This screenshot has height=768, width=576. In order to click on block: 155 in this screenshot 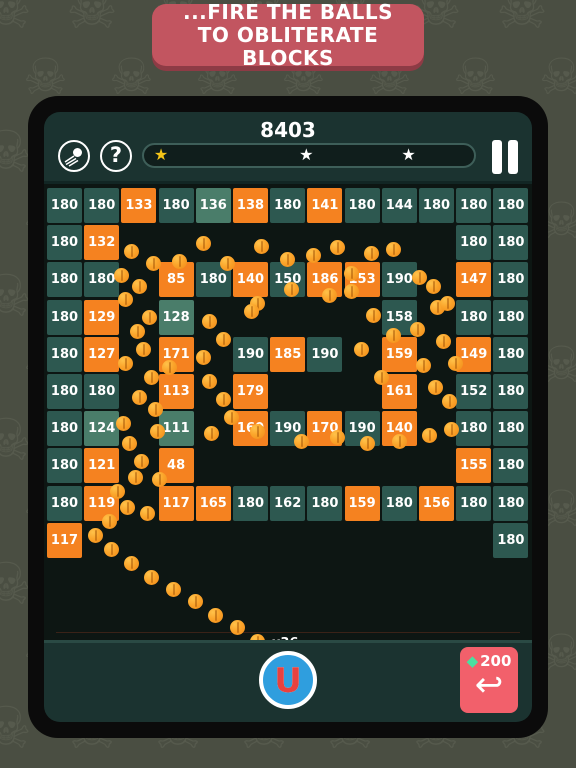, I will do `click(474, 466)`.